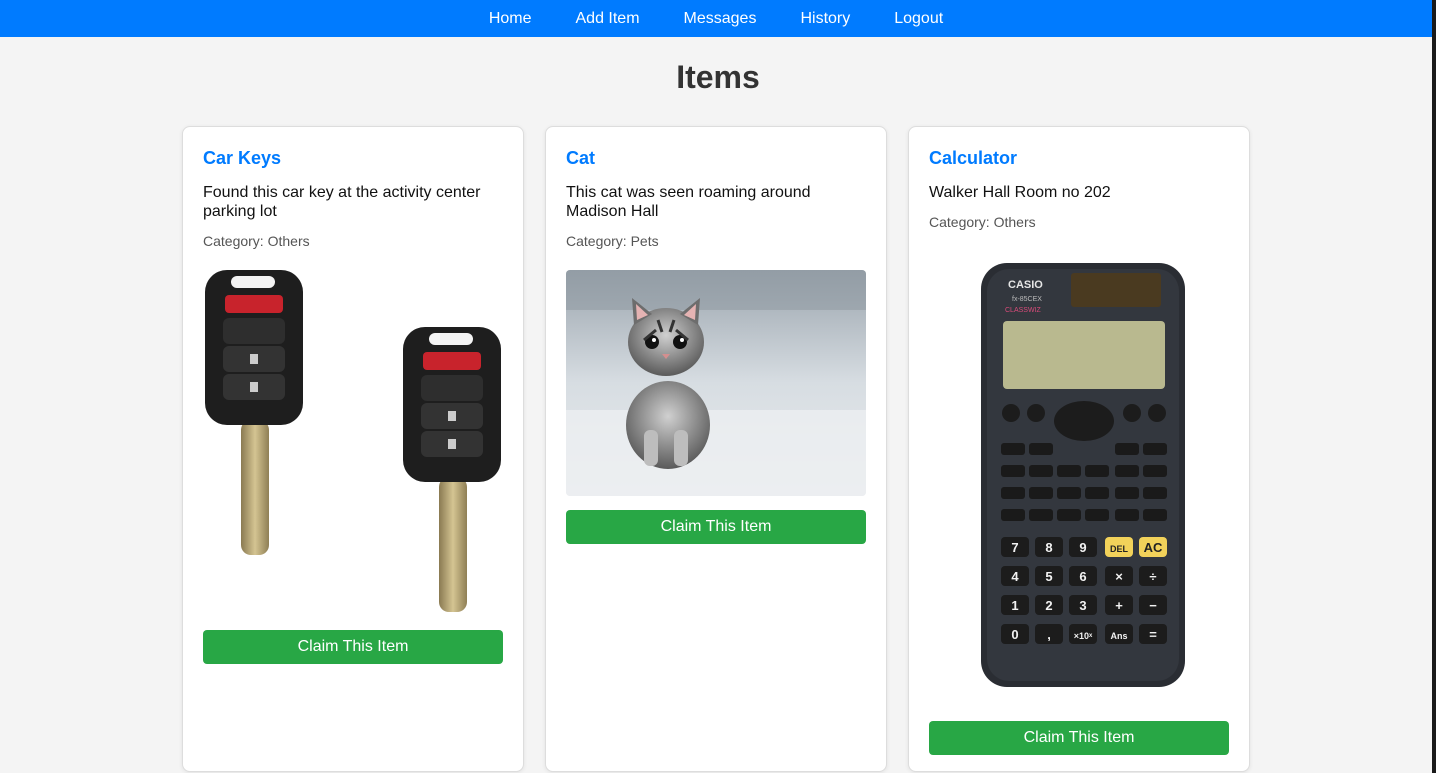  What do you see at coordinates (718, 77) in the screenshot?
I see `page-title: Items` at bounding box center [718, 77].